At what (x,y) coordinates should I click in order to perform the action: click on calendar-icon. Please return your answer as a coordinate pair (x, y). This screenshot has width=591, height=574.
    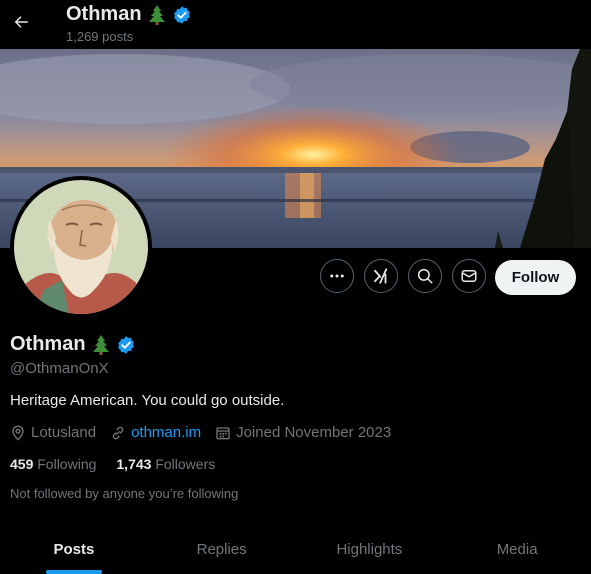
    Looking at the image, I should click on (223, 432).